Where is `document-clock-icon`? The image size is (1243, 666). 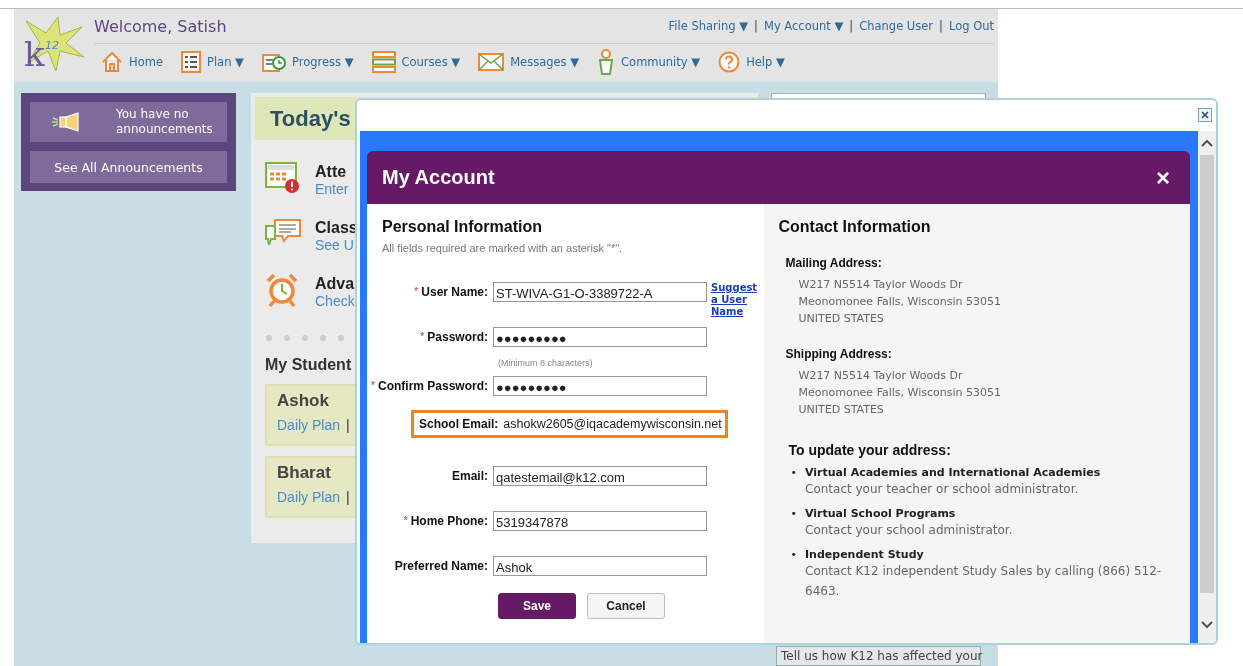
document-clock-icon is located at coordinates (273, 62).